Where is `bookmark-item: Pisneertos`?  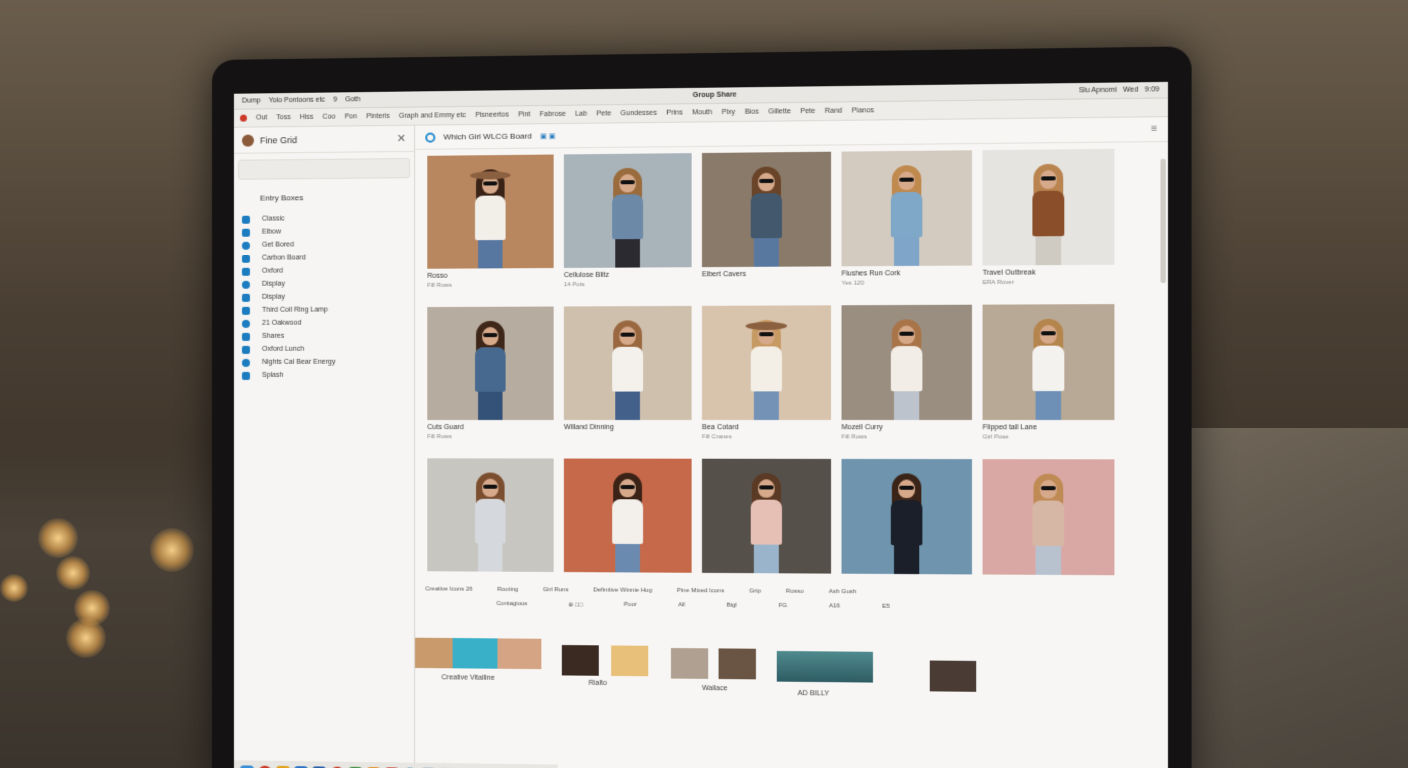 bookmark-item: Pisneertos is located at coordinates (492, 114).